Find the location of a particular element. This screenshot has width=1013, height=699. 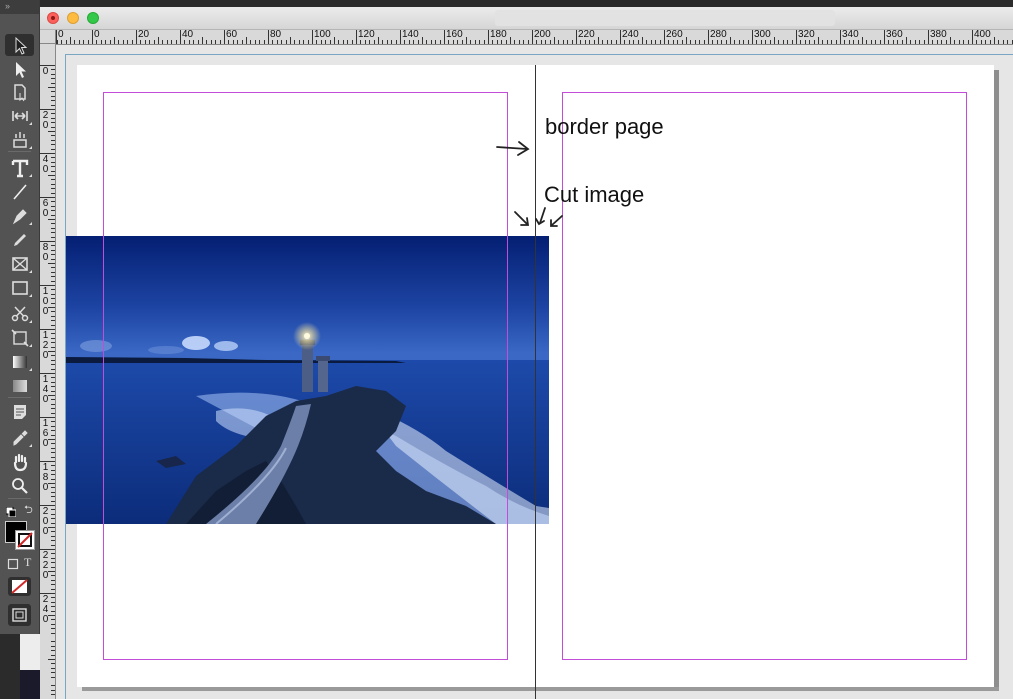

apply-none-button is located at coordinates (19, 586).